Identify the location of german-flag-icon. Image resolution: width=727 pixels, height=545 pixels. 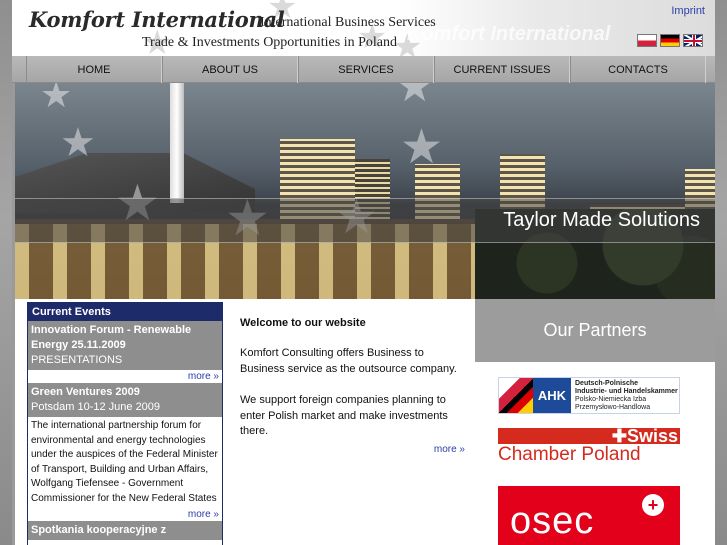
(670, 40).